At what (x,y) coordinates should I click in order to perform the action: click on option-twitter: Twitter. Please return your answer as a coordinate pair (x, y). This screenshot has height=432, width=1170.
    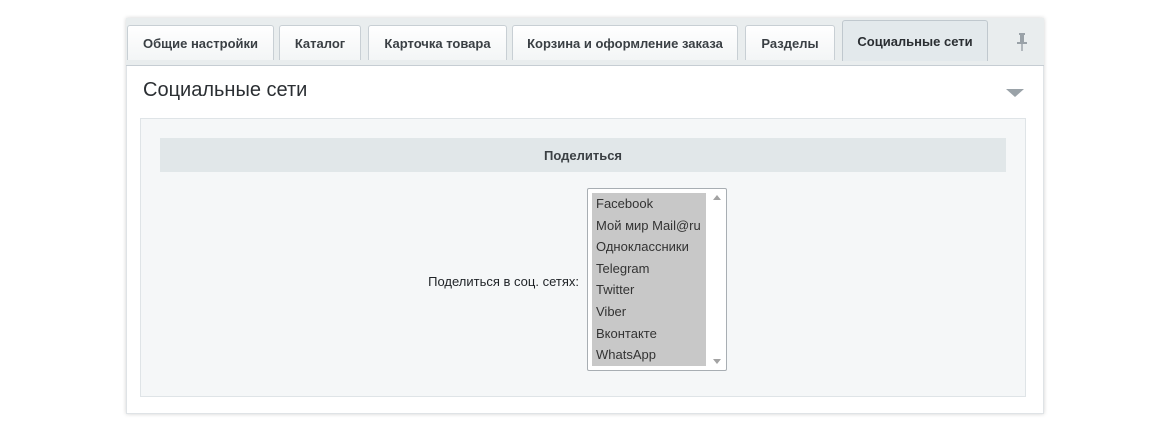
    Looking at the image, I should click on (649, 290).